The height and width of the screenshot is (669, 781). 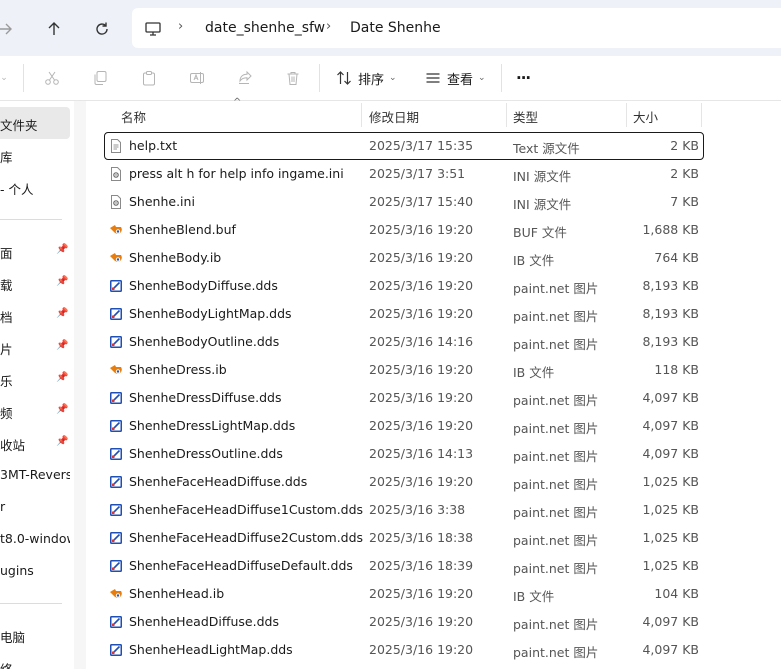 I want to click on sidebar-item-label: 乐, so click(x=6, y=381).